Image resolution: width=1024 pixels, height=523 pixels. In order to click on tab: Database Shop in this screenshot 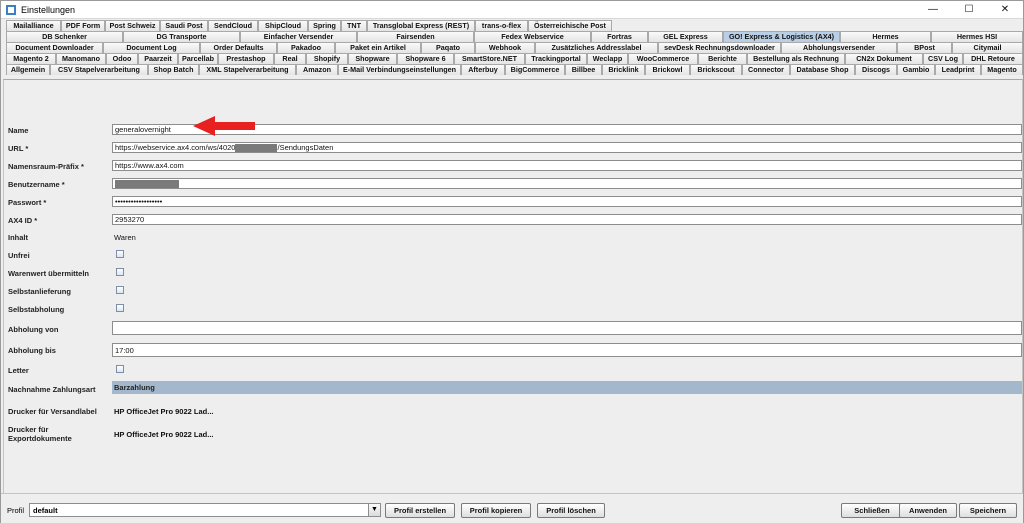, I will do `click(822, 69)`.